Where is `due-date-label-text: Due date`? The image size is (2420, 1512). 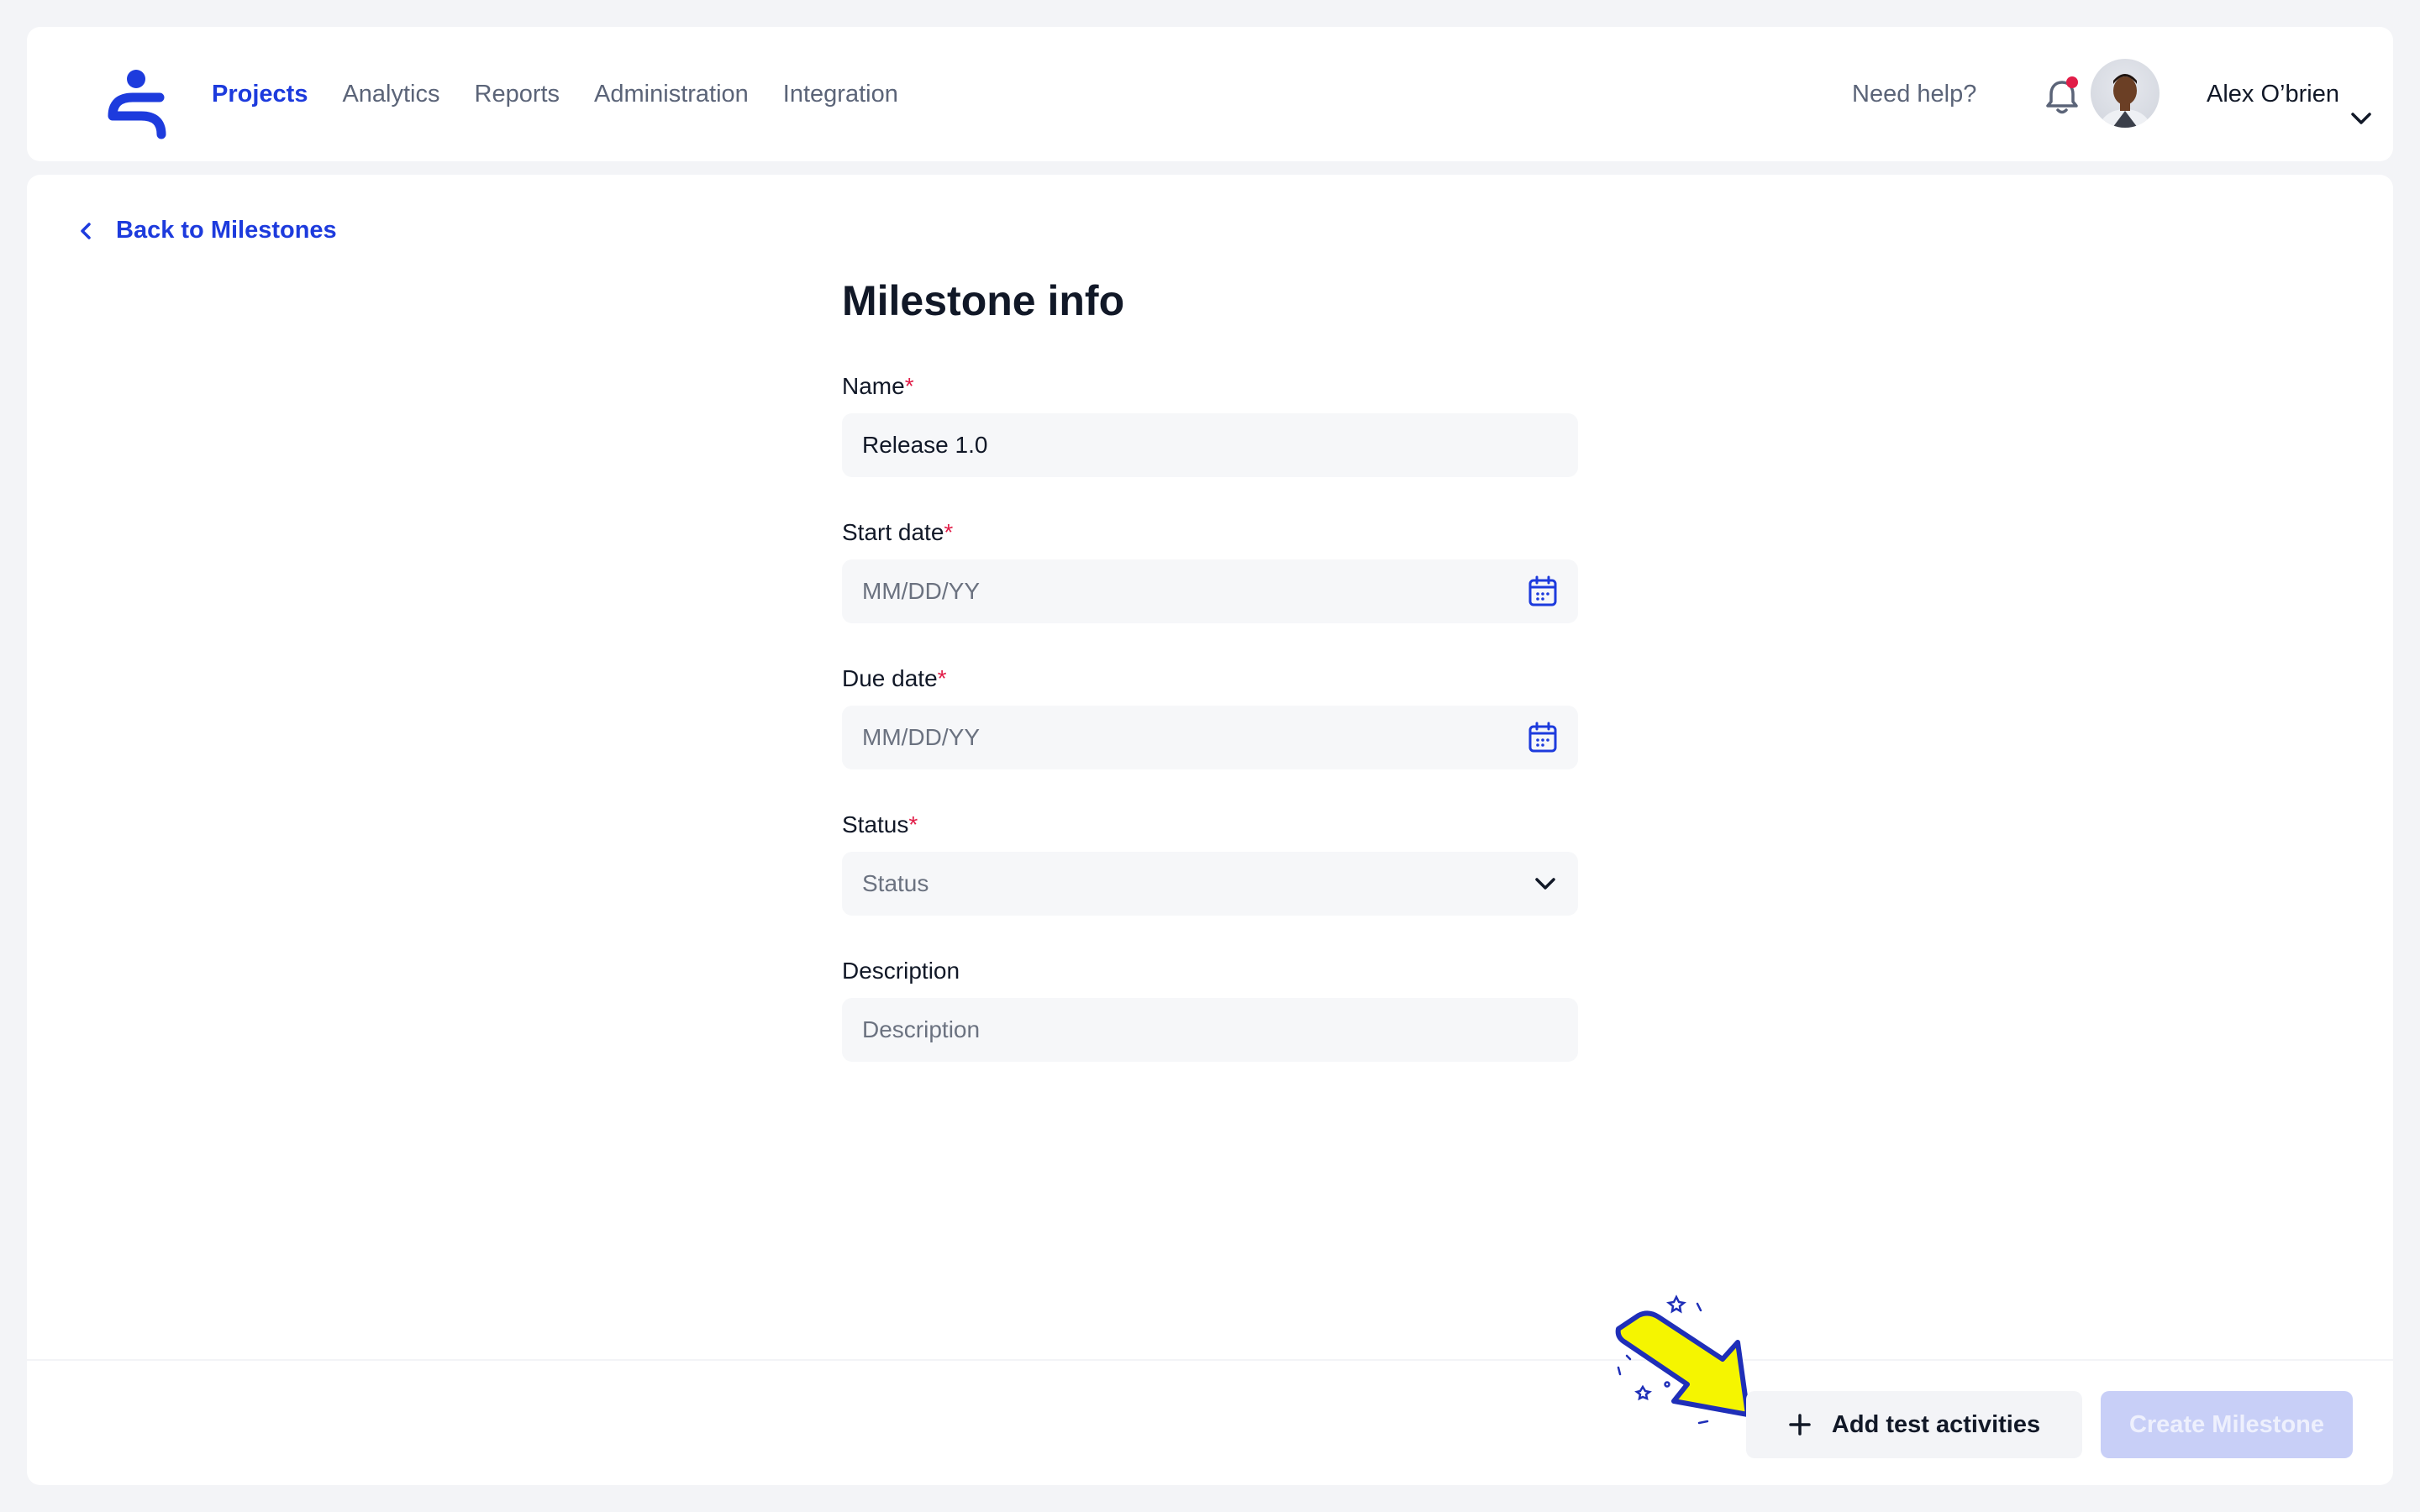 due-date-label-text: Due date is located at coordinates (890, 678).